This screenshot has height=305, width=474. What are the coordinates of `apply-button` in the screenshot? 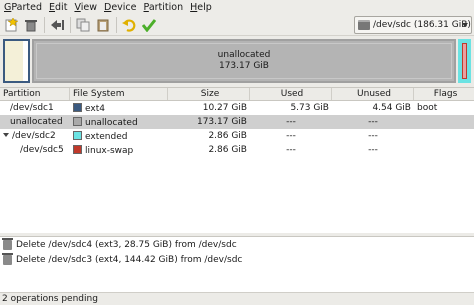 It's located at (149, 25).